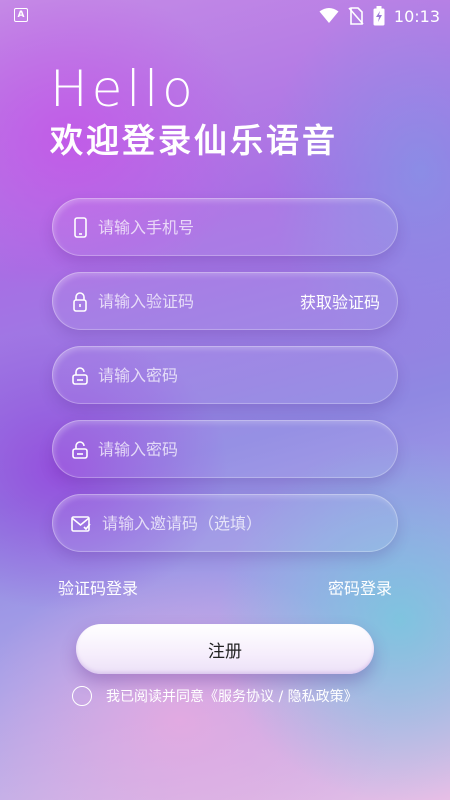 The image size is (450, 800). I want to click on status-bar: A 10:13, so click(225, 16).